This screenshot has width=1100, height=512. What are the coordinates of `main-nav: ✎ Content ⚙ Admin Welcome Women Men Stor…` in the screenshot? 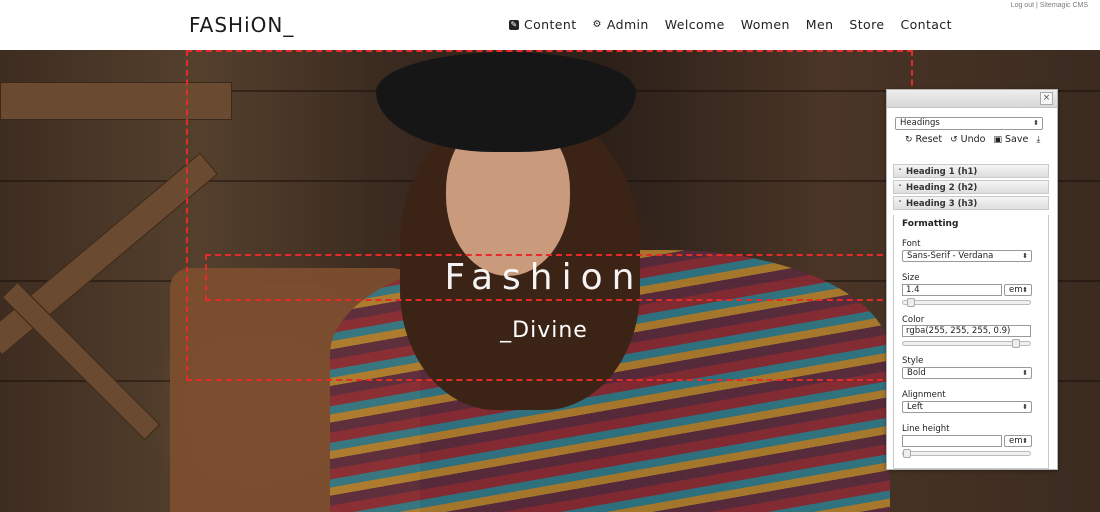 It's located at (730, 24).